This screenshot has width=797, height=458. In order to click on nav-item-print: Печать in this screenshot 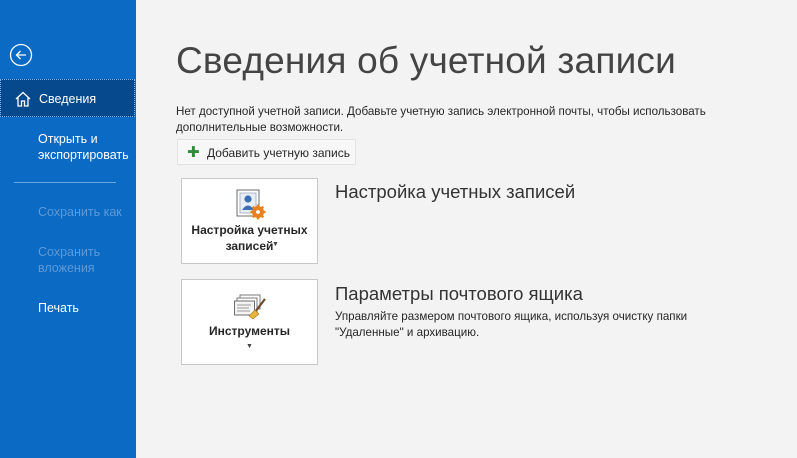, I will do `click(67, 308)`.